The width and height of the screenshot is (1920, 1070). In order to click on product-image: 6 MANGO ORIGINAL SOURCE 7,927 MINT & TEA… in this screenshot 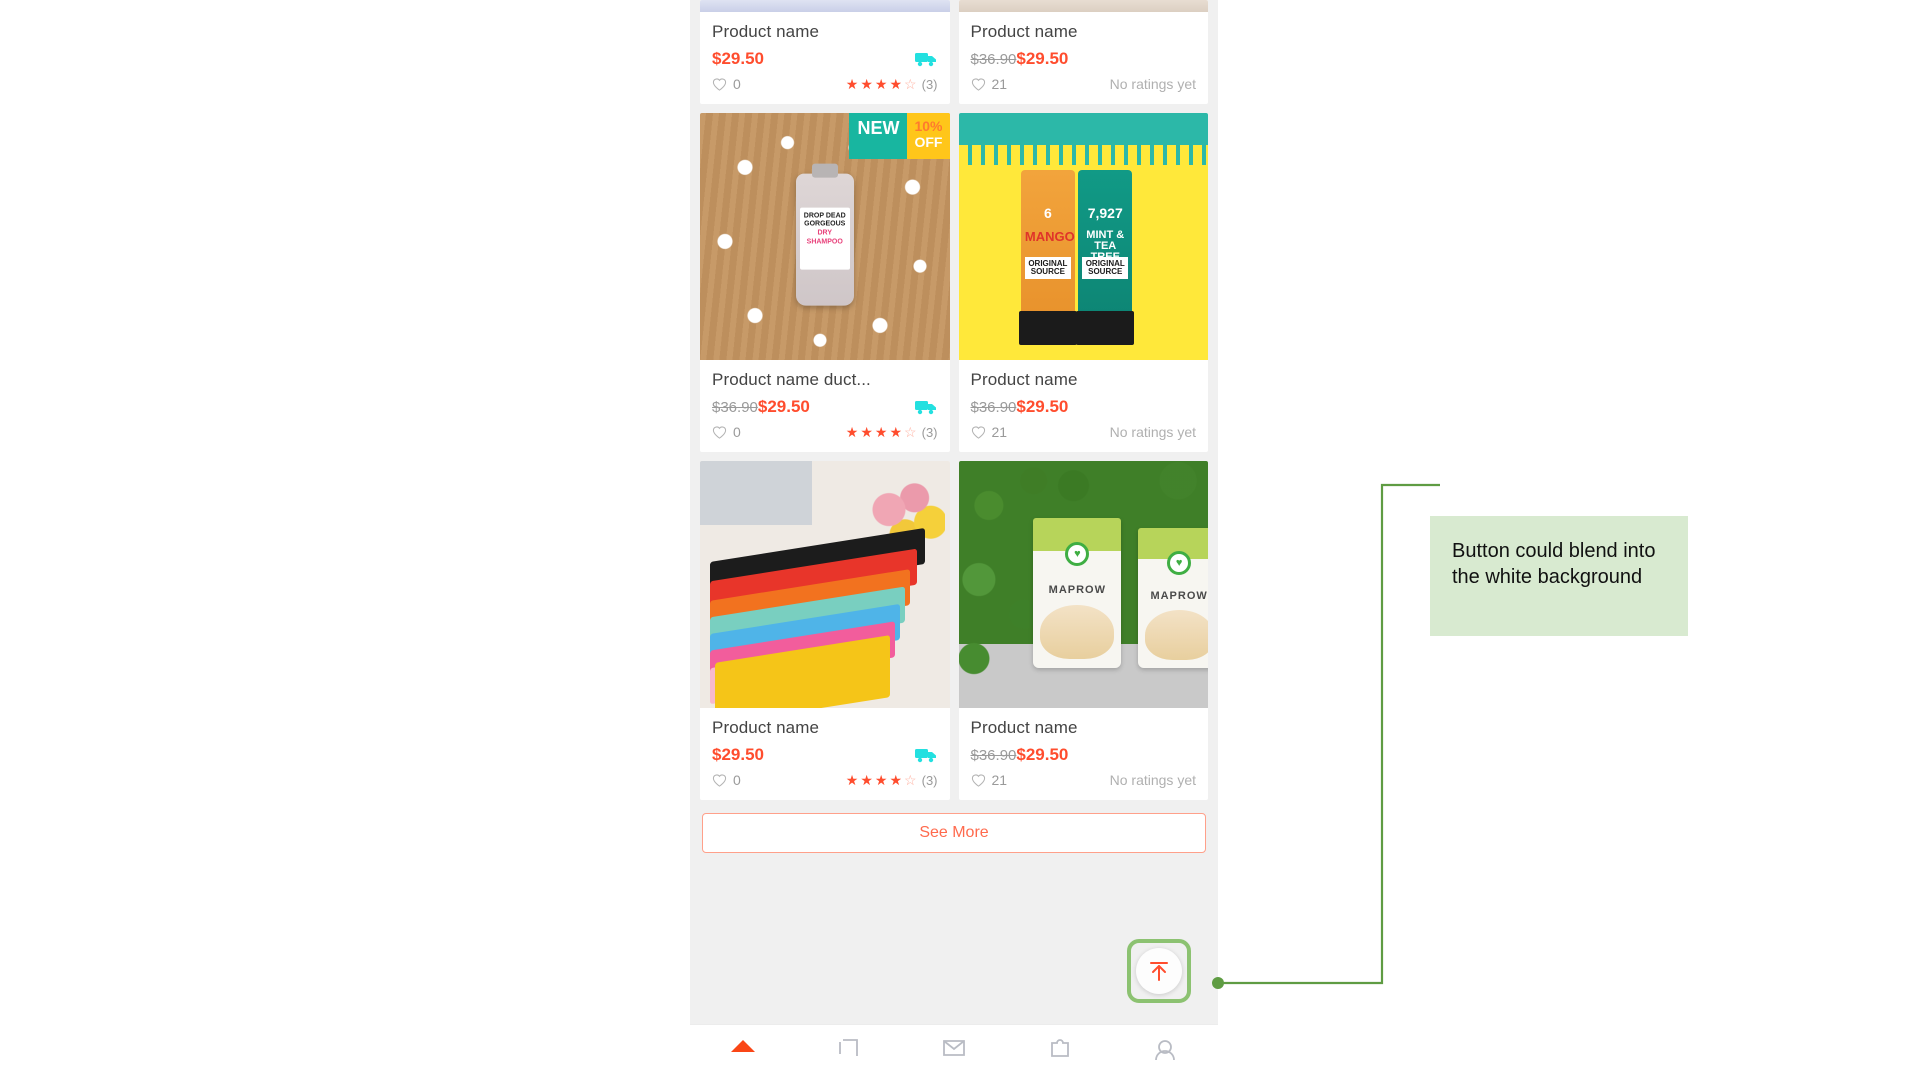, I will do `click(1083, 236)`.